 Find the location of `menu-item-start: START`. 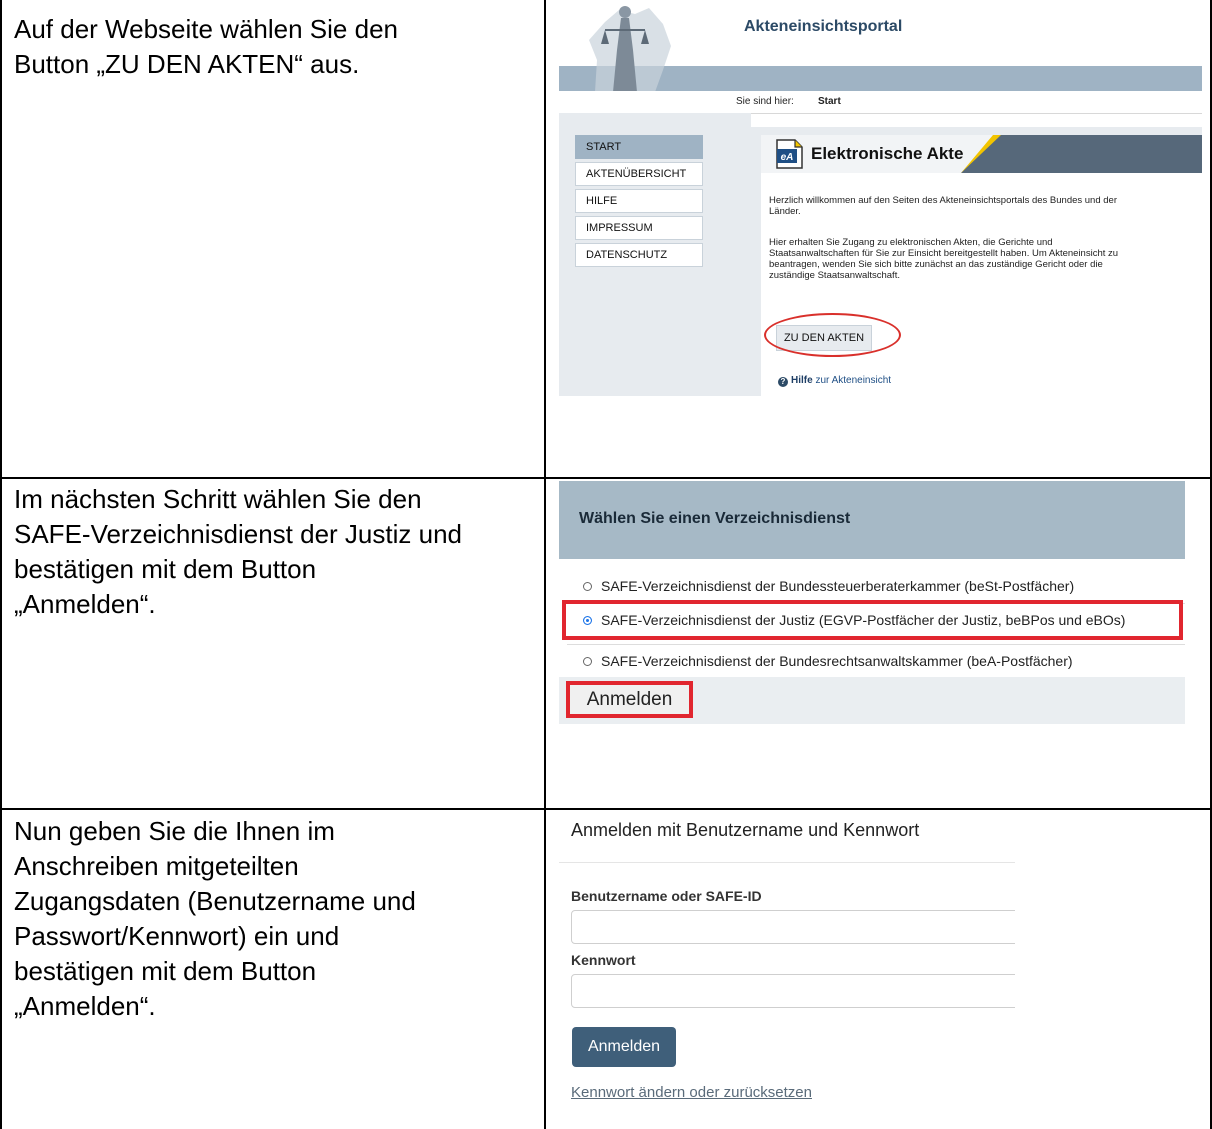

menu-item-start: START is located at coordinates (639, 147).